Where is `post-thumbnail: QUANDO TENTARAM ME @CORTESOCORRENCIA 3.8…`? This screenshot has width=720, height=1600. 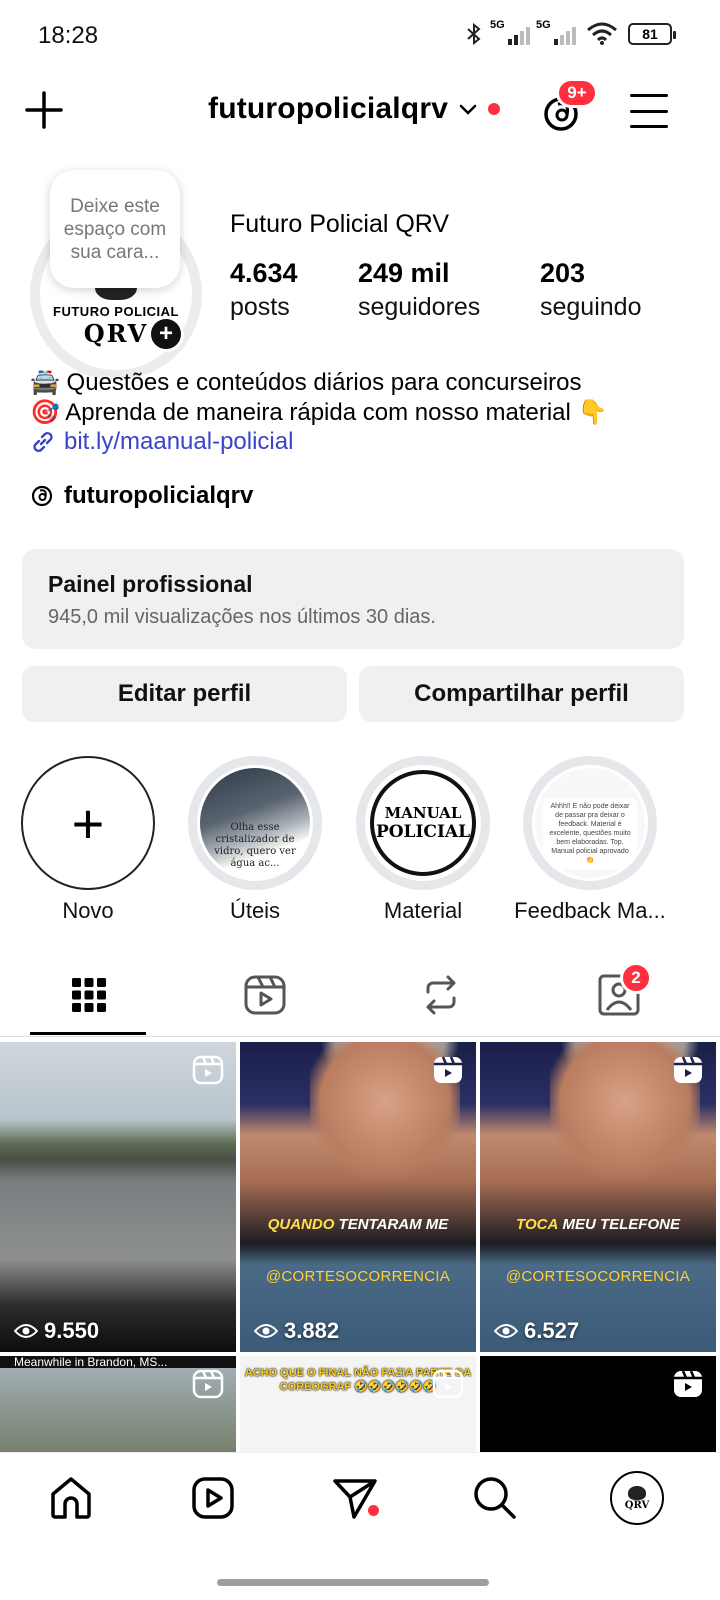 post-thumbnail: QUANDO TENTARAM ME @CORTESOCORRENCIA 3.8… is located at coordinates (358, 1197).